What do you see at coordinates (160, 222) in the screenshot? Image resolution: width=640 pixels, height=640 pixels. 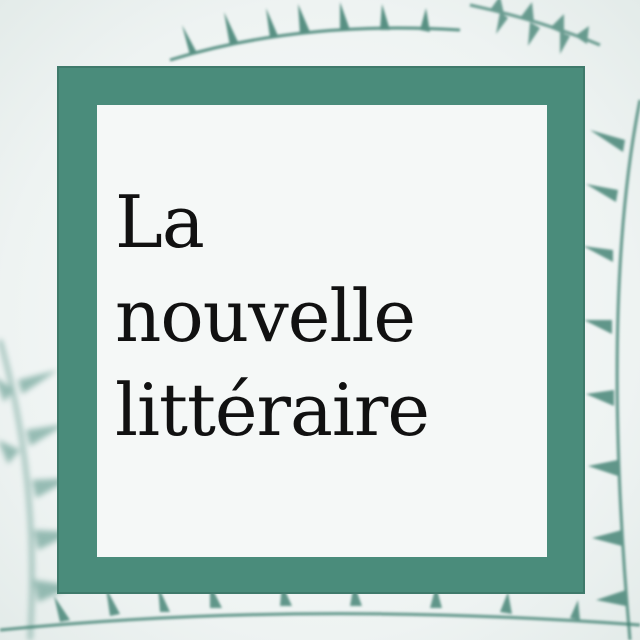 I see `title-line-1: La` at bounding box center [160, 222].